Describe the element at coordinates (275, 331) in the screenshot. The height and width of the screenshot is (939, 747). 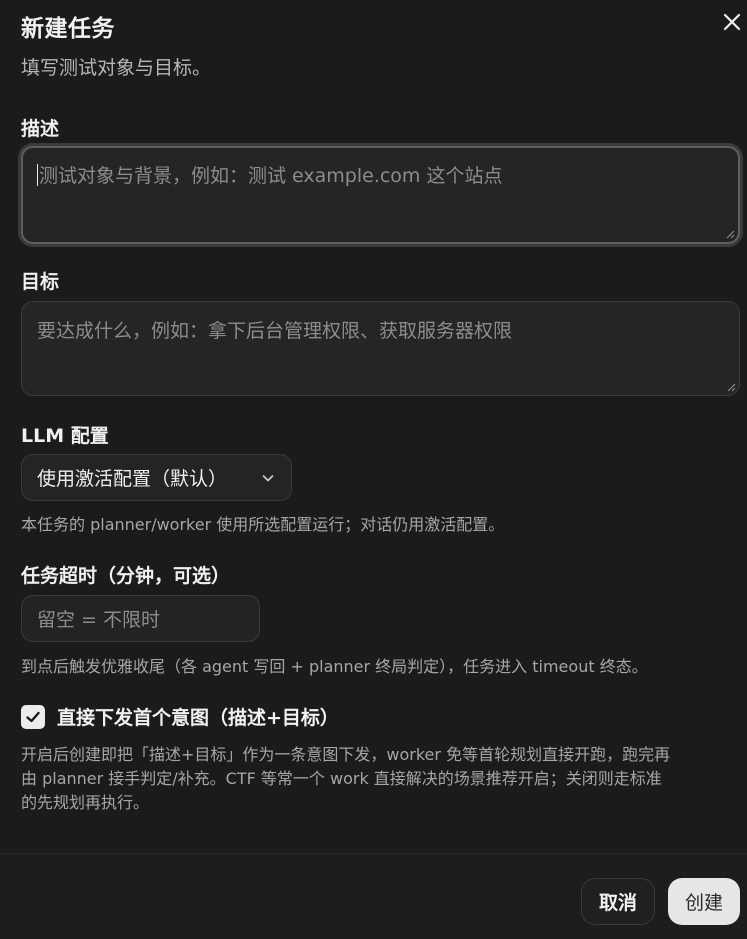
I see `goal-placeholder: 要达成什么，例如：拿下后台管理权限、获取服务器权限` at that location.